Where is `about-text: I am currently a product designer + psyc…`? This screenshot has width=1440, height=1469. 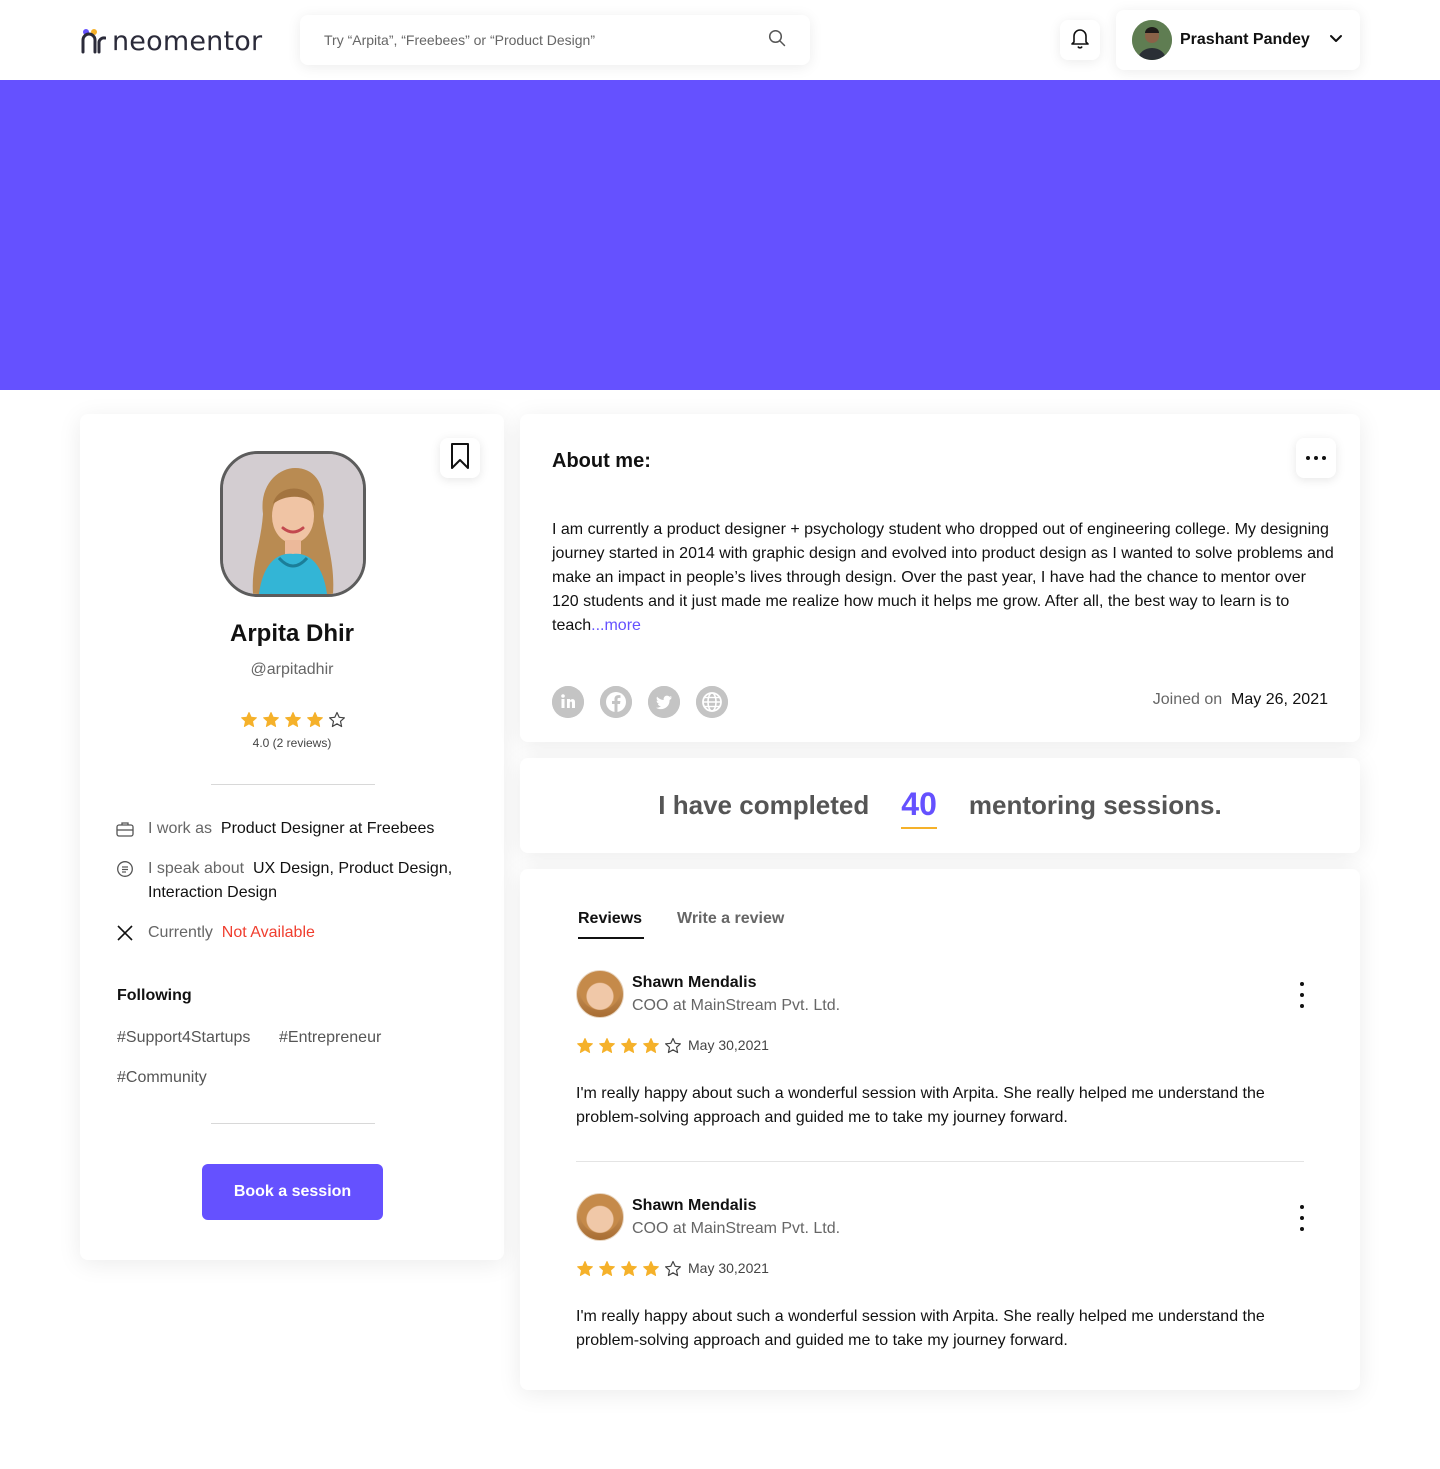 about-text: I am currently a product designer + psyc… is located at coordinates (944, 578).